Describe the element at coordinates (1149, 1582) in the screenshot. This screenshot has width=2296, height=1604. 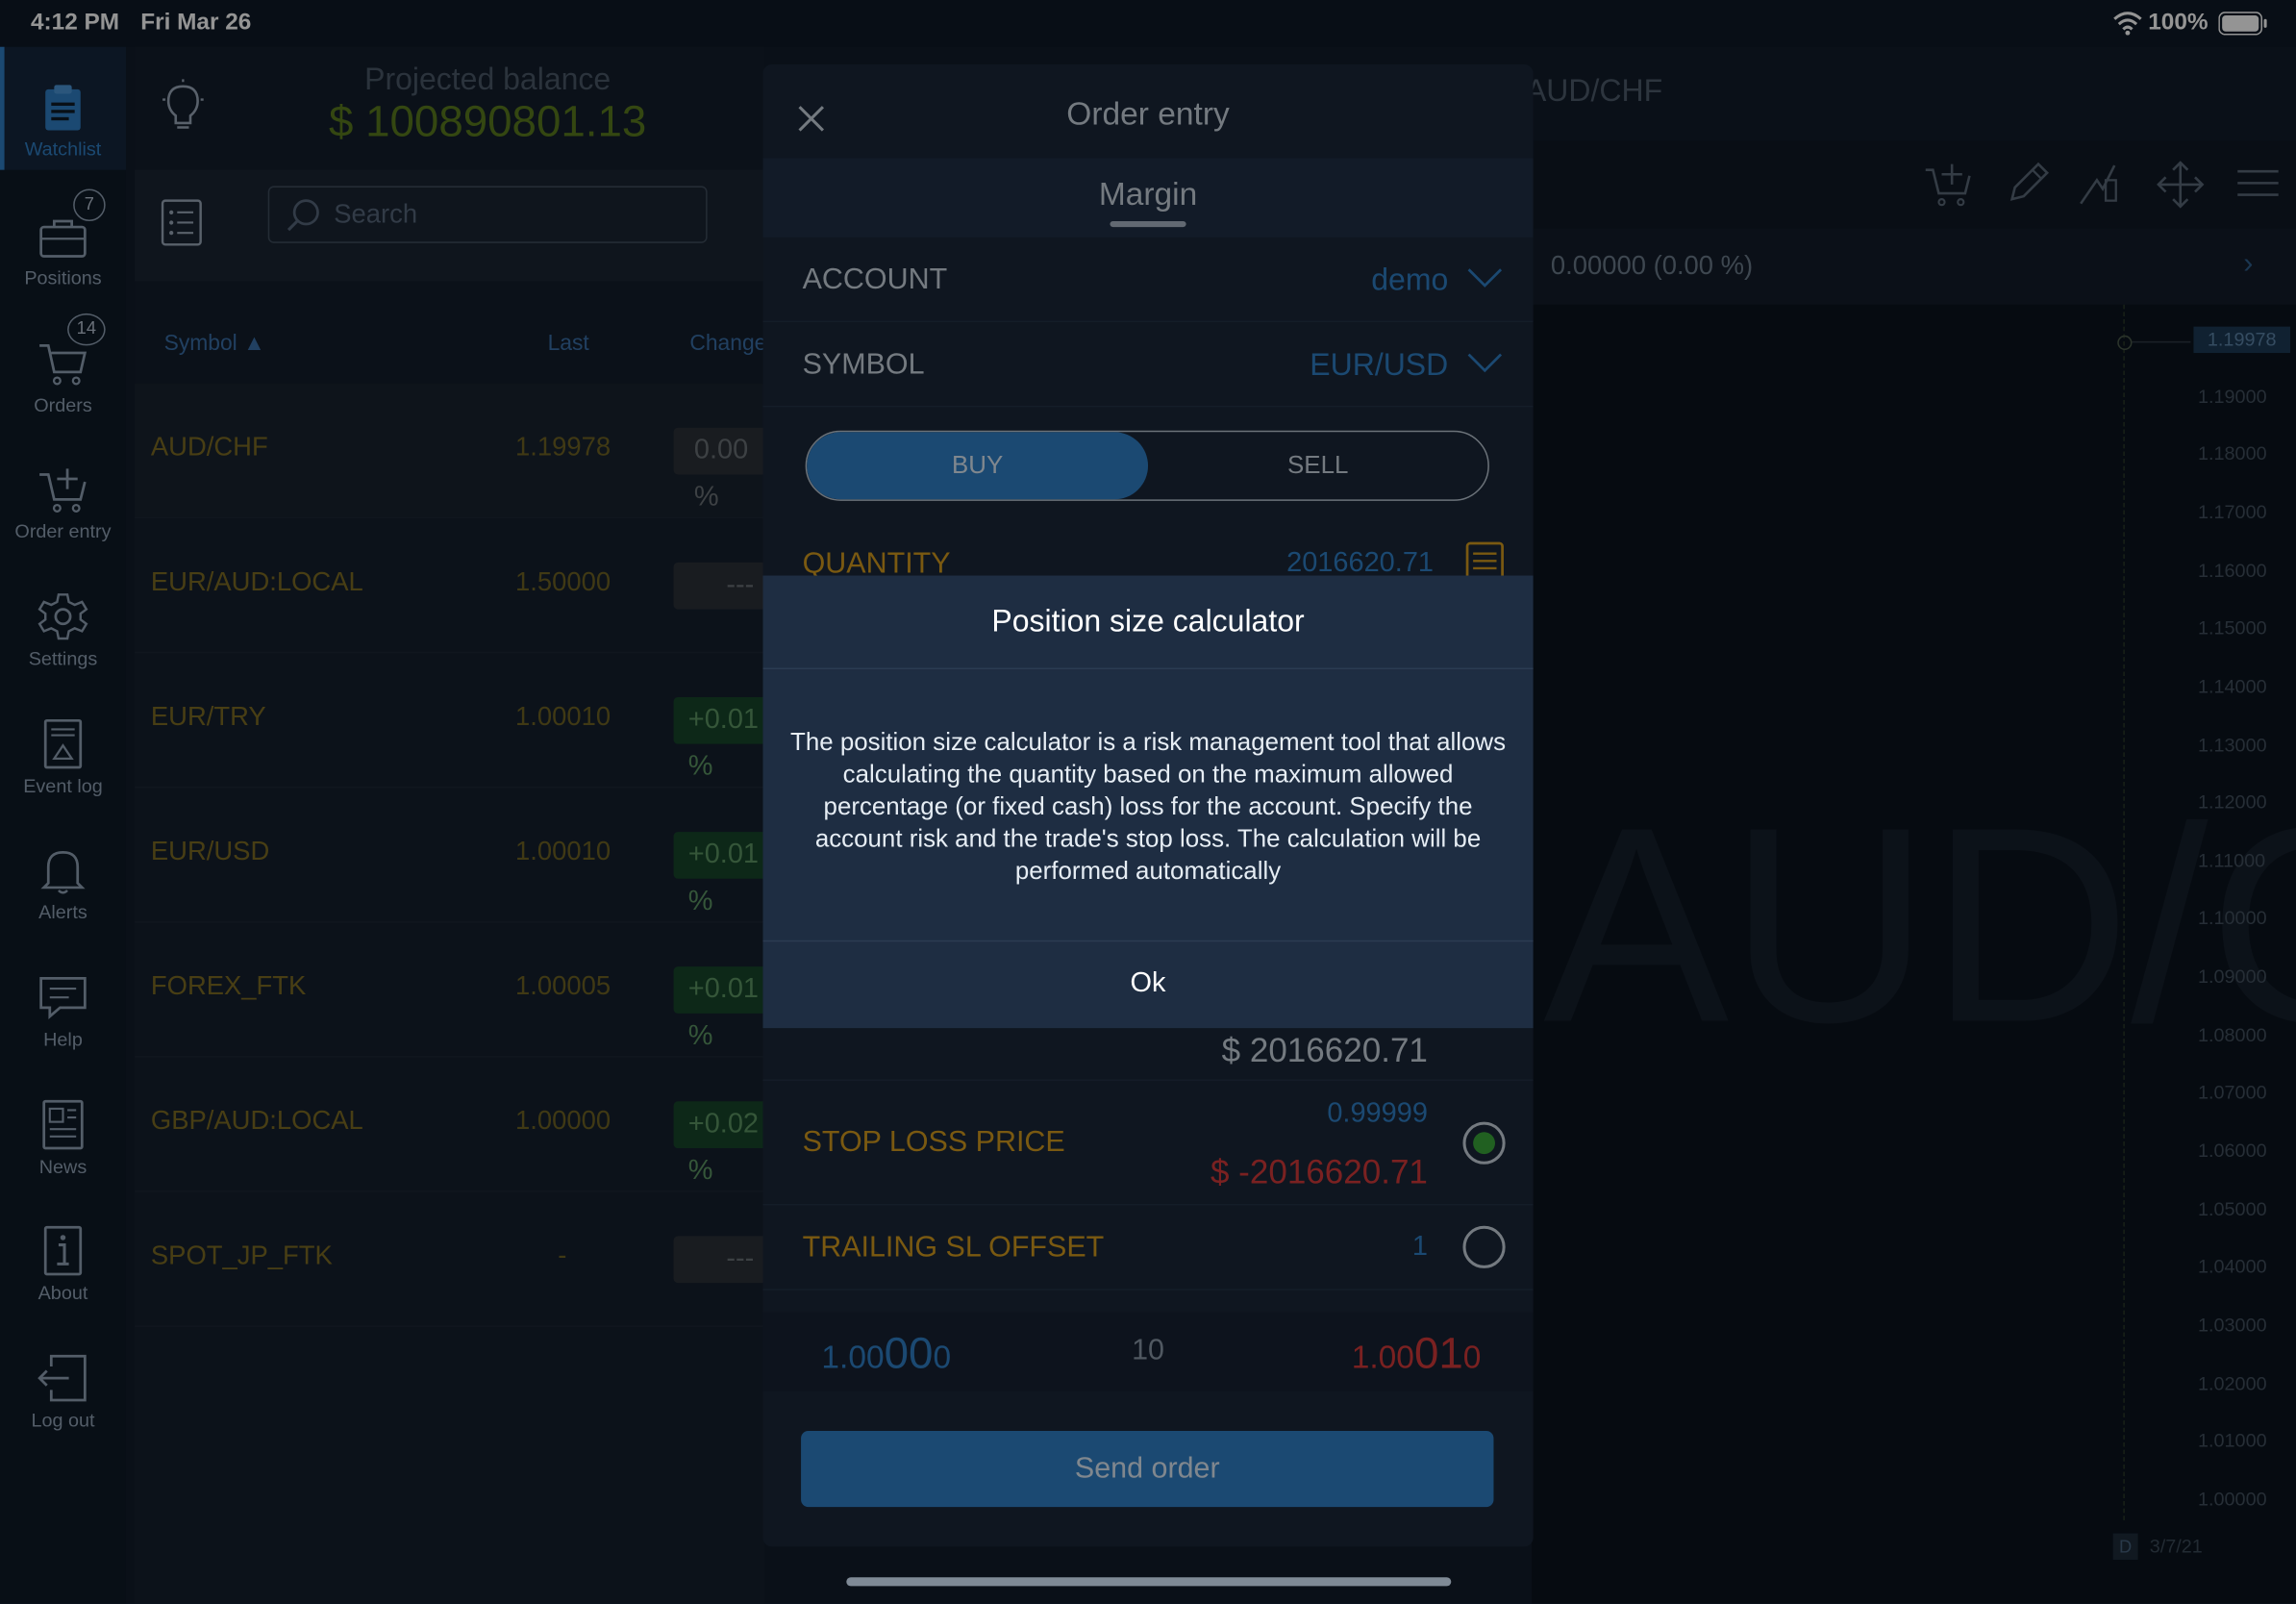
I see `home-indicator` at that location.